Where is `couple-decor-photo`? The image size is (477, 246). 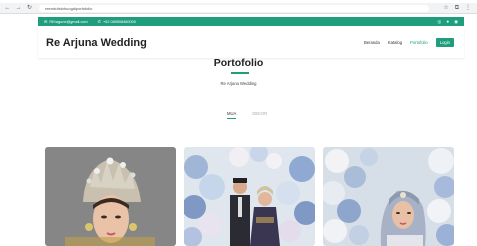
couple-decor-photo is located at coordinates (249, 196).